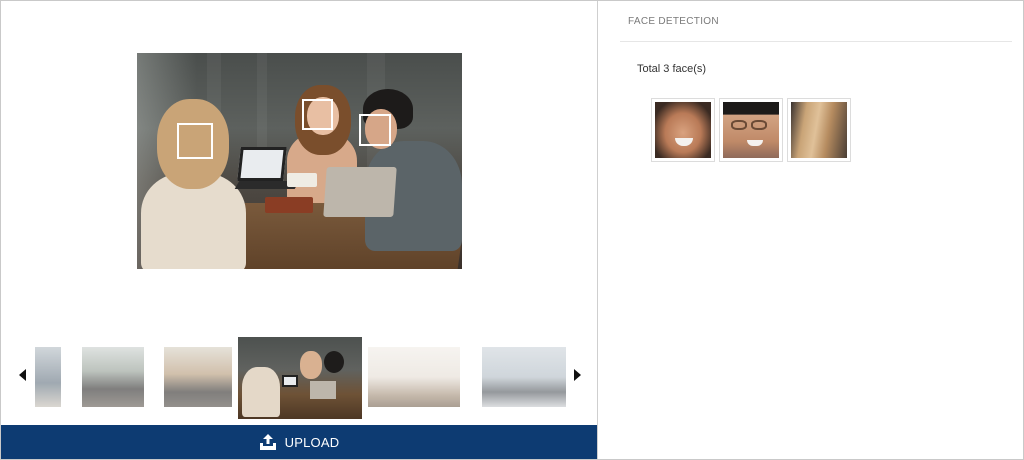  I want to click on chevron-left-icon, so click(22, 375).